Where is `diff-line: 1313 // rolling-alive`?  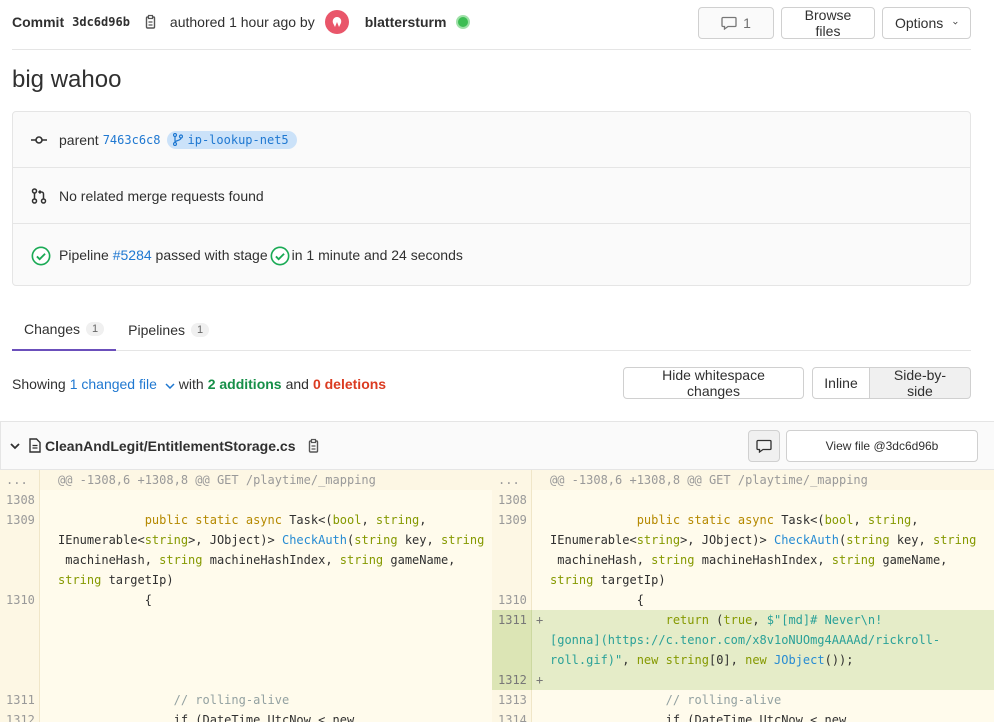
diff-line: 1313 // rolling-alive is located at coordinates (743, 700).